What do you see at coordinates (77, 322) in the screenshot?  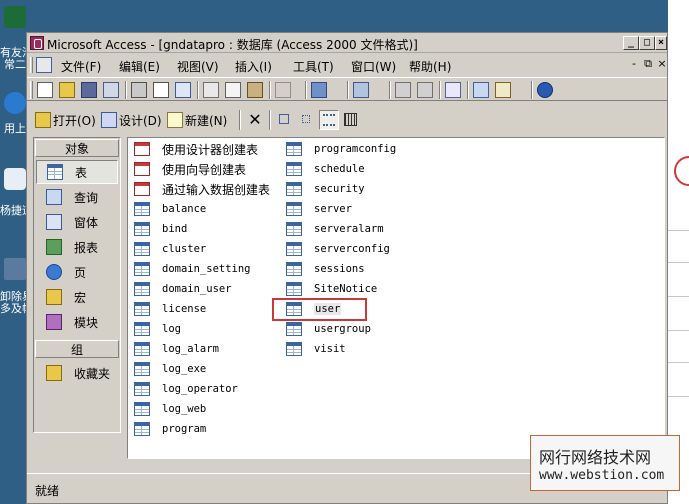 I see `objects-item-modules: 模块` at bounding box center [77, 322].